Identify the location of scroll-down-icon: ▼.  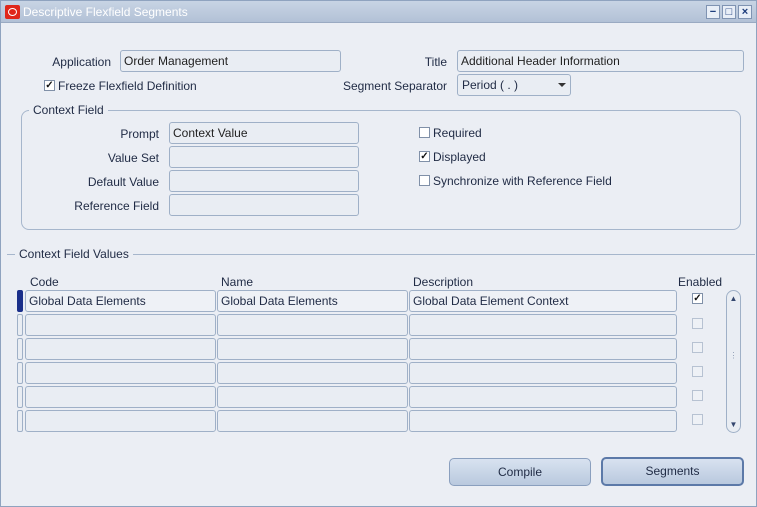
(733, 424).